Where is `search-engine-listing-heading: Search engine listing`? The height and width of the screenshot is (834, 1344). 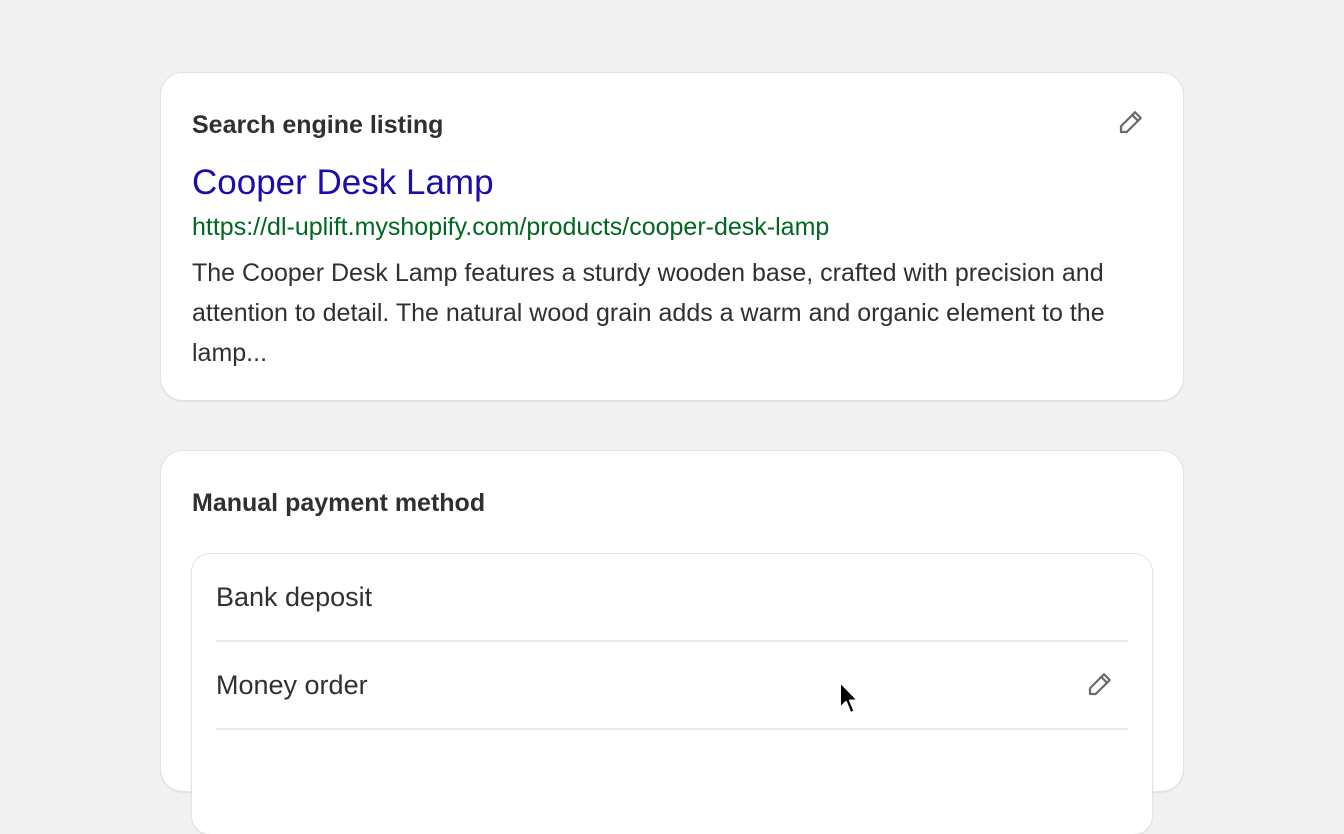
search-engine-listing-heading: Search engine listing is located at coordinates (318, 125).